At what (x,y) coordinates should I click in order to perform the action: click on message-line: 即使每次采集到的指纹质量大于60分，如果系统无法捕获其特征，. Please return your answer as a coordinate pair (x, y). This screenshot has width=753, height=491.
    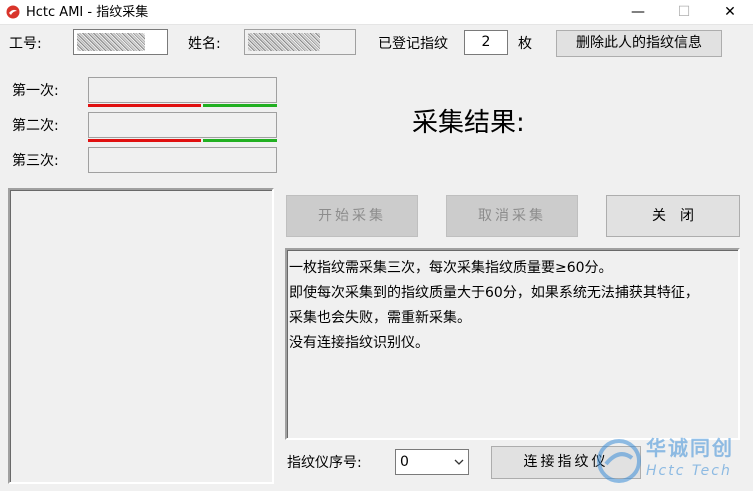
    Looking at the image, I should click on (494, 293).